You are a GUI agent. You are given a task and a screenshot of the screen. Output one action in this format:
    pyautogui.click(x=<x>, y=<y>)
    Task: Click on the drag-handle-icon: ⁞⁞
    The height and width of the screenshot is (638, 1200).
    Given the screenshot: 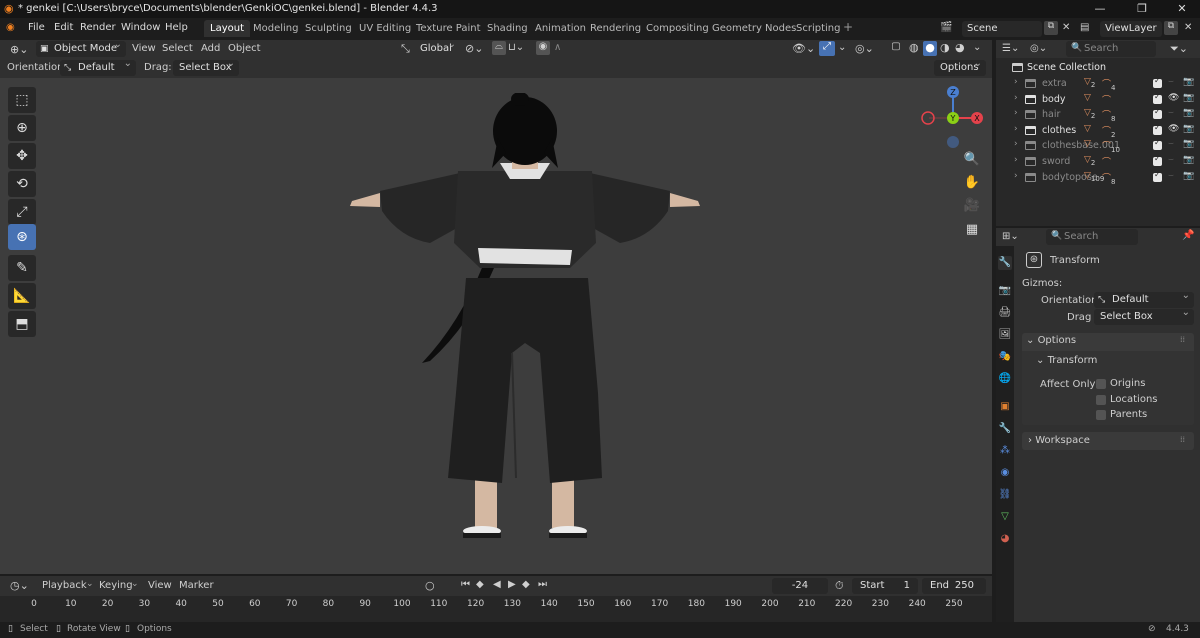 What is the action you would take?
    pyautogui.click(x=1182, y=339)
    